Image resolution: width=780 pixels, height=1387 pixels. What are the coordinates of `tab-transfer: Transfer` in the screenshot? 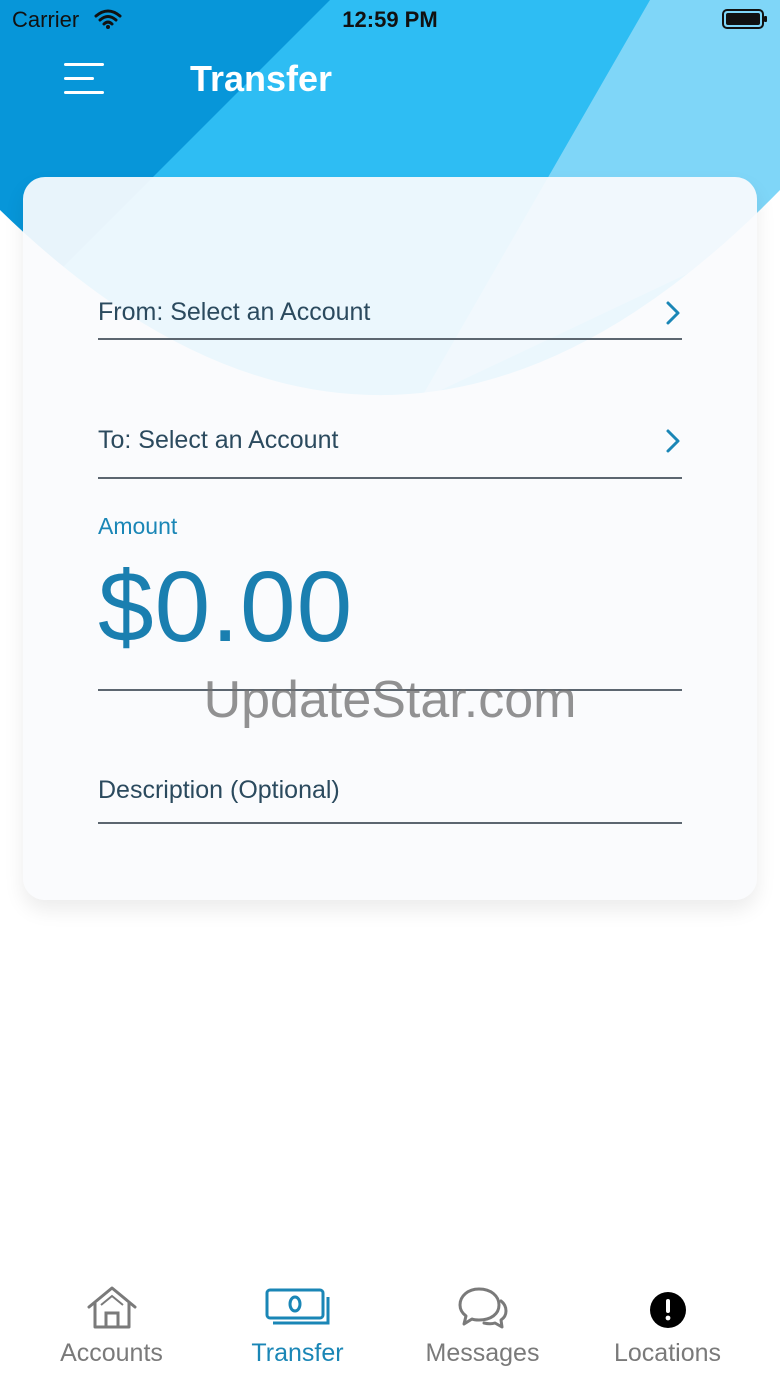 It's located at (297, 1331).